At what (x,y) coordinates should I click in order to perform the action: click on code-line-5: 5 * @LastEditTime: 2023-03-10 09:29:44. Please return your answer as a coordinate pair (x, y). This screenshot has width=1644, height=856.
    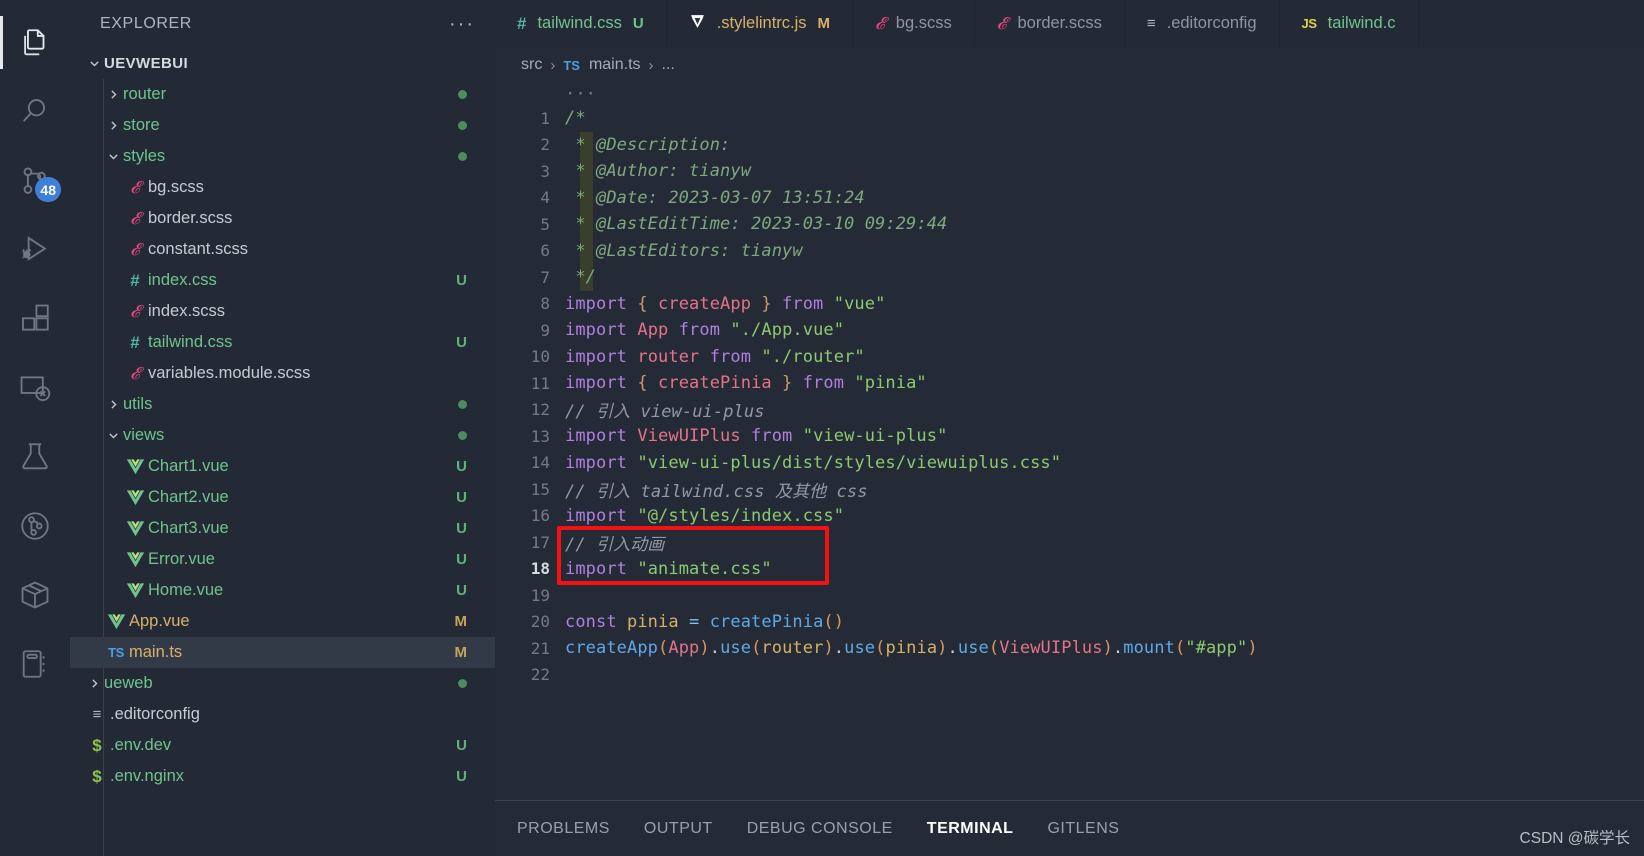
    Looking at the image, I should click on (1069, 224).